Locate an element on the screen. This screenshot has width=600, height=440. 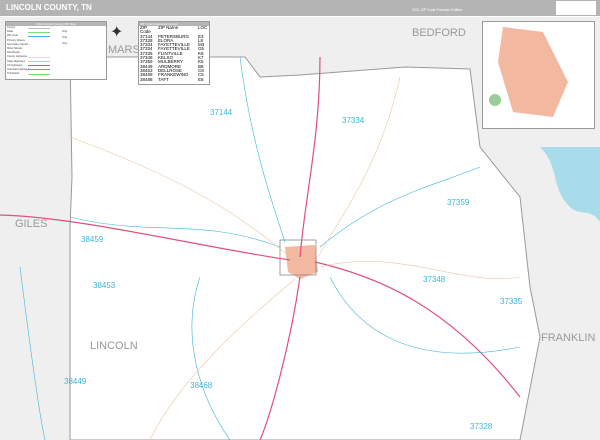
county-label-bedford: BEDFORD is located at coordinates (439, 33).